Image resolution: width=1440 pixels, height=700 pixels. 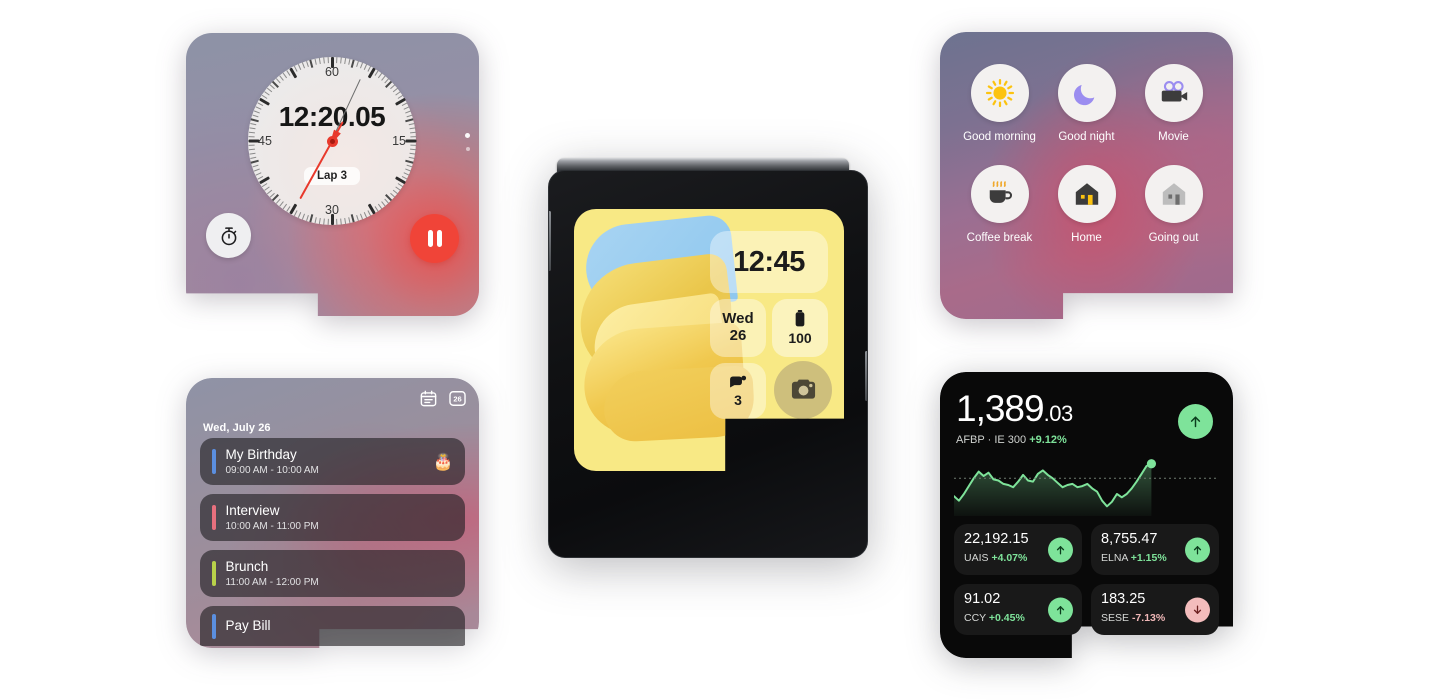 What do you see at coordinates (866, 376) in the screenshot?
I see `phone-volume-button` at bounding box center [866, 376].